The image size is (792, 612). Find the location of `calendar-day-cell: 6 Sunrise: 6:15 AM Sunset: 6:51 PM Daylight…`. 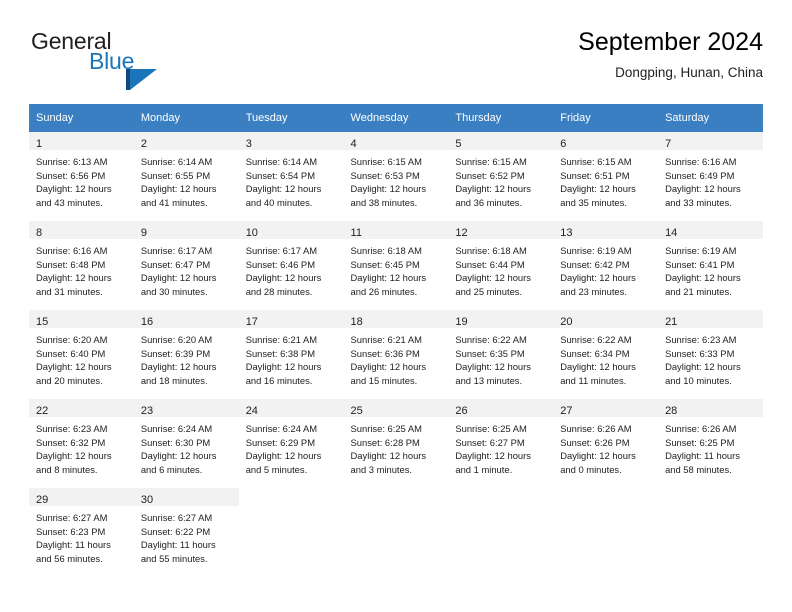

calendar-day-cell: 6 Sunrise: 6:15 AM Sunset: 6:51 PM Daylight… is located at coordinates (606, 176).